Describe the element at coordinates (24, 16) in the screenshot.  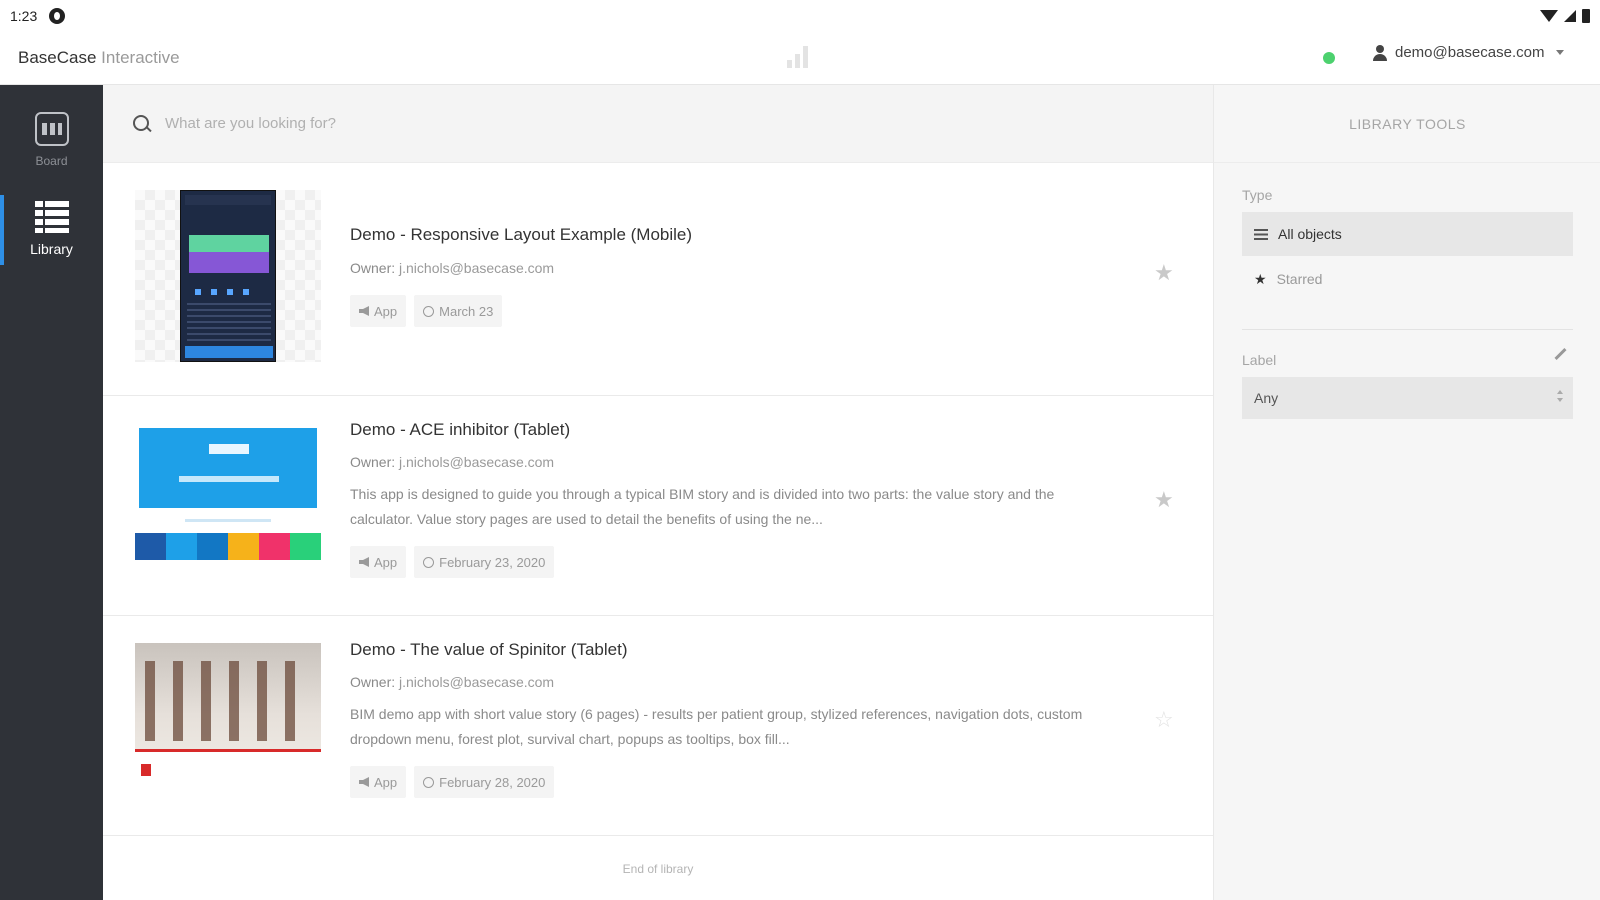
I see `status-time: 1:23` at that location.